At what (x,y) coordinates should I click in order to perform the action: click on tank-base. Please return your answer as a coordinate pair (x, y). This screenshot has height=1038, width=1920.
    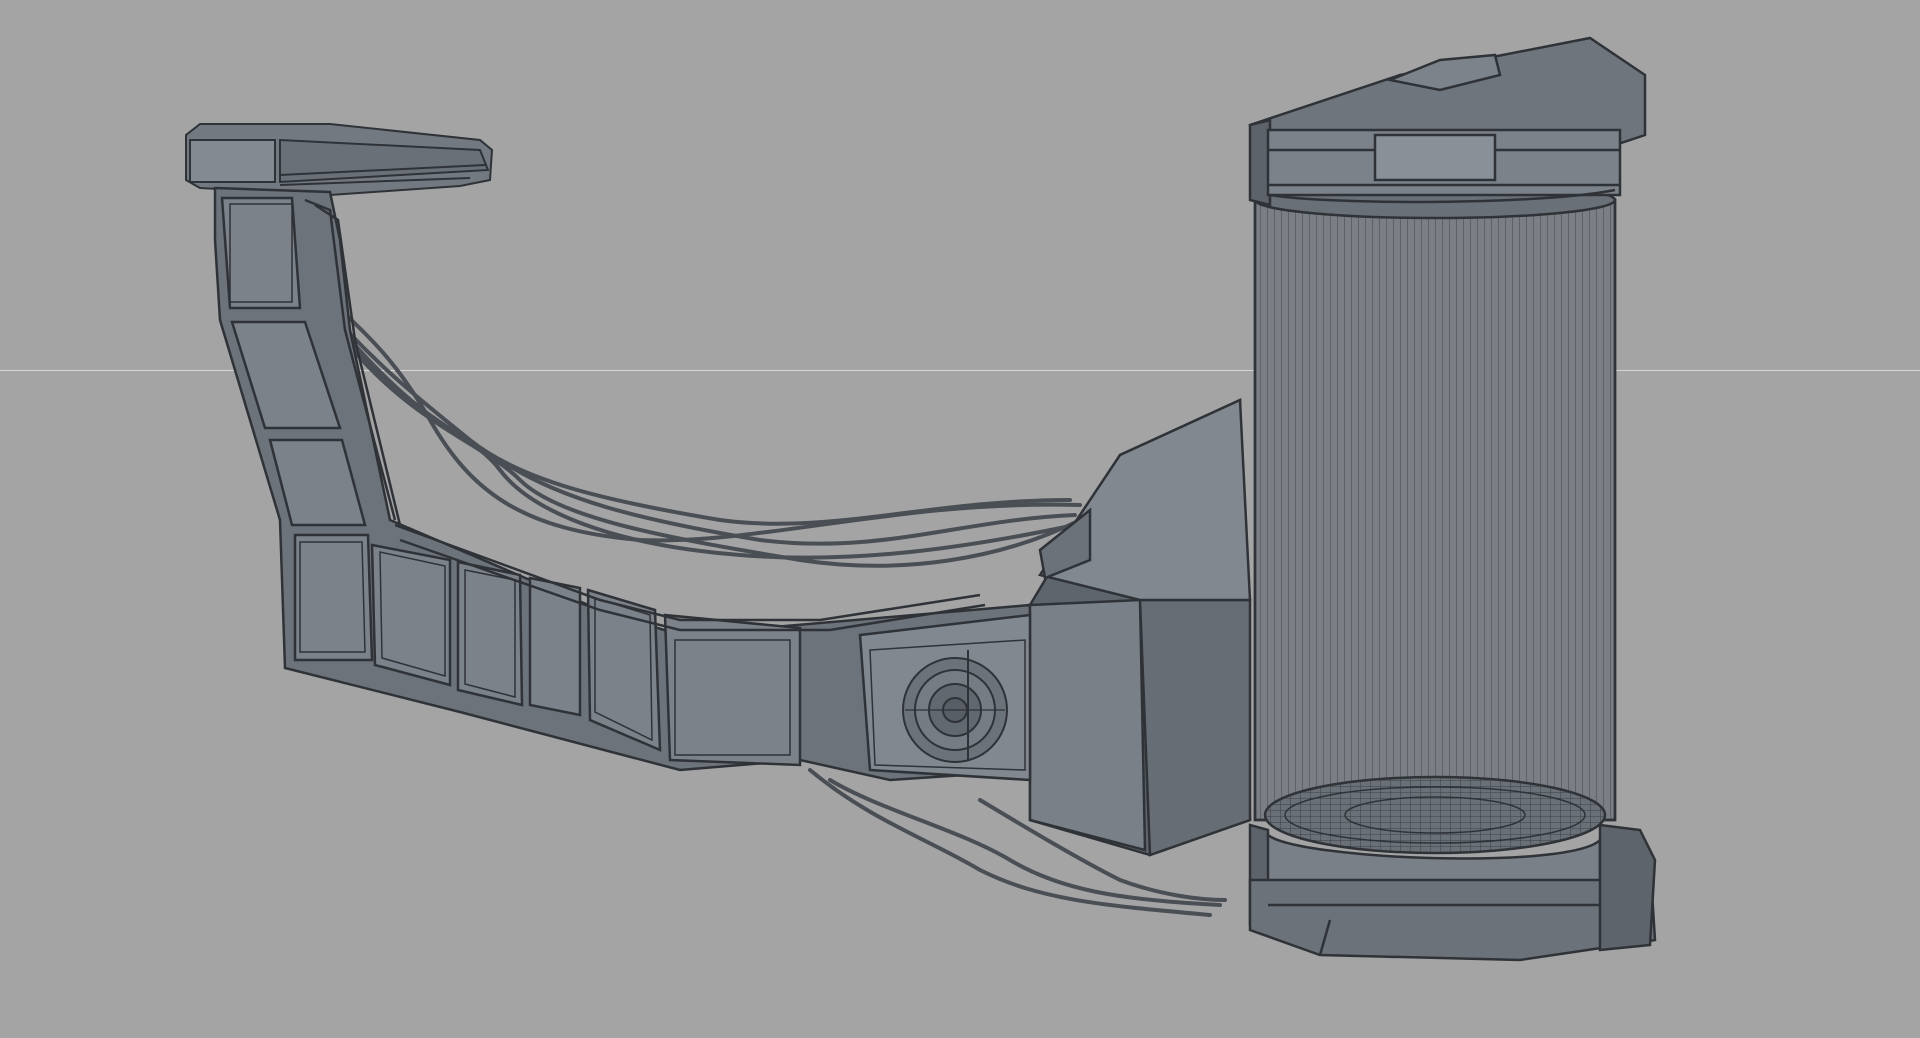
    Looking at the image, I should click on (1452, 868).